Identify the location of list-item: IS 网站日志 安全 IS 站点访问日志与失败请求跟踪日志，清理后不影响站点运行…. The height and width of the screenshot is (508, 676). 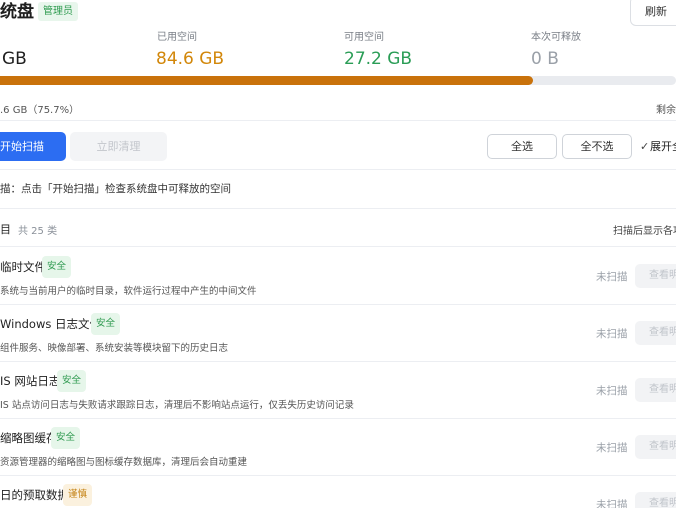
(338, 389).